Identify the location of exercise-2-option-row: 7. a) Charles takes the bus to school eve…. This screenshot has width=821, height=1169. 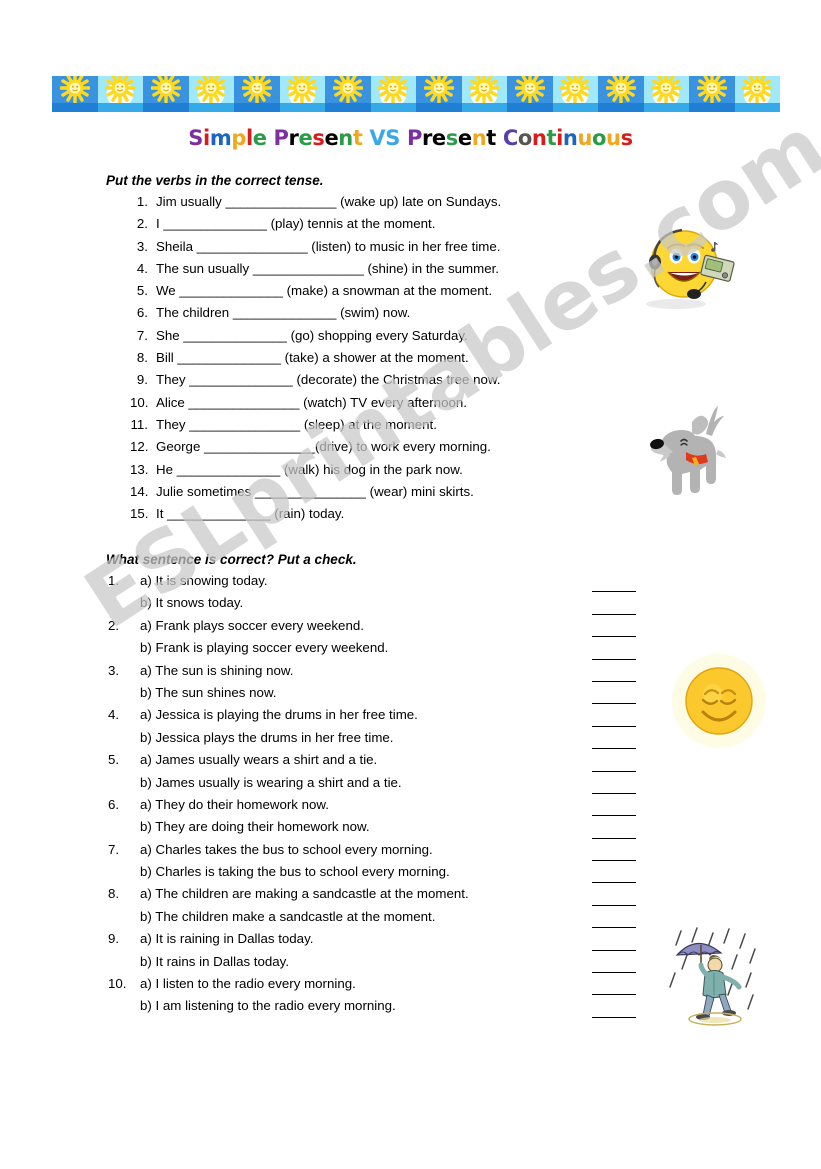
(376, 853).